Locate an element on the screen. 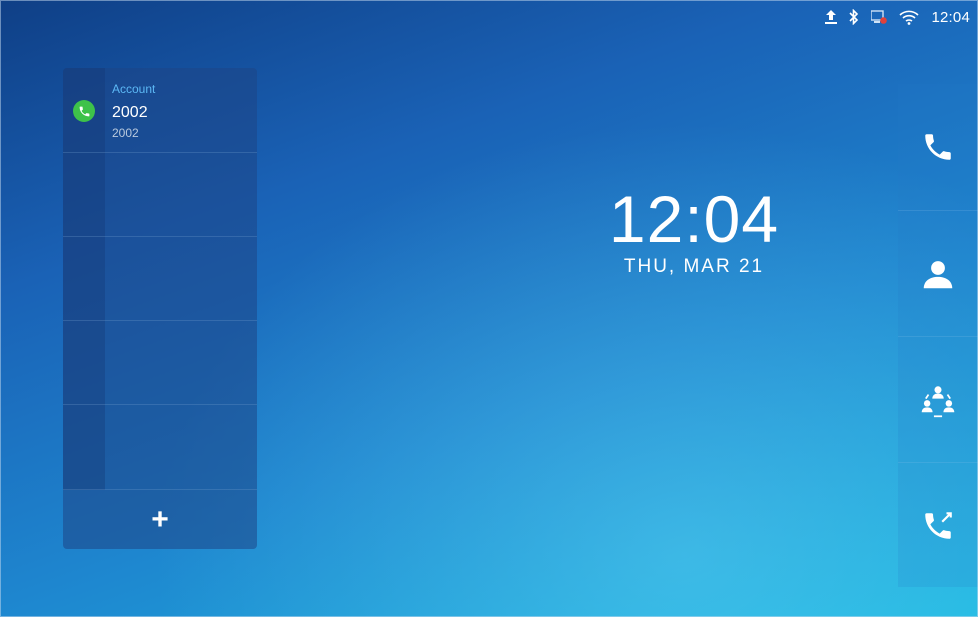  add-icon: + is located at coordinates (160, 519).